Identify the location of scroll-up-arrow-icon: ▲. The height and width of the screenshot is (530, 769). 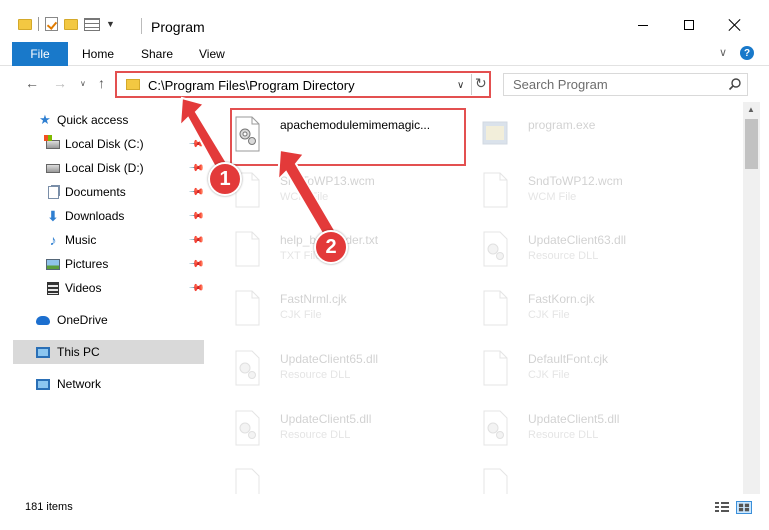
(751, 109).